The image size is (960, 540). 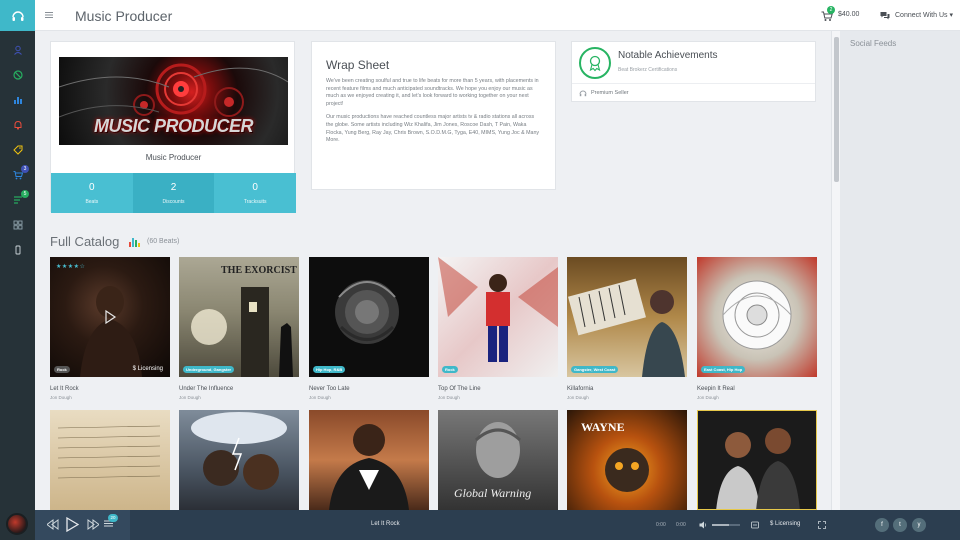 What do you see at coordinates (595, 63) in the screenshot?
I see `award-badge-icon` at bounding box center [595, 63].